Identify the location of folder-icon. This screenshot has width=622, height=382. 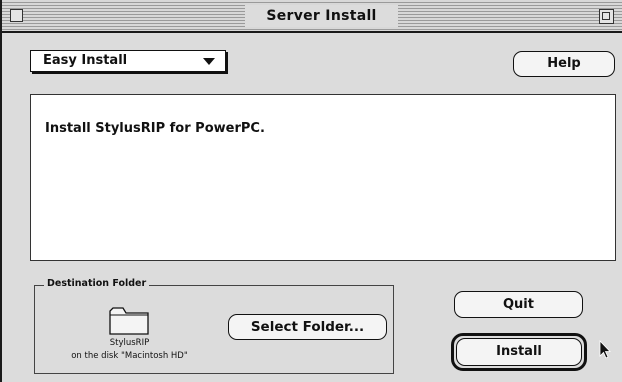
(129, 321).